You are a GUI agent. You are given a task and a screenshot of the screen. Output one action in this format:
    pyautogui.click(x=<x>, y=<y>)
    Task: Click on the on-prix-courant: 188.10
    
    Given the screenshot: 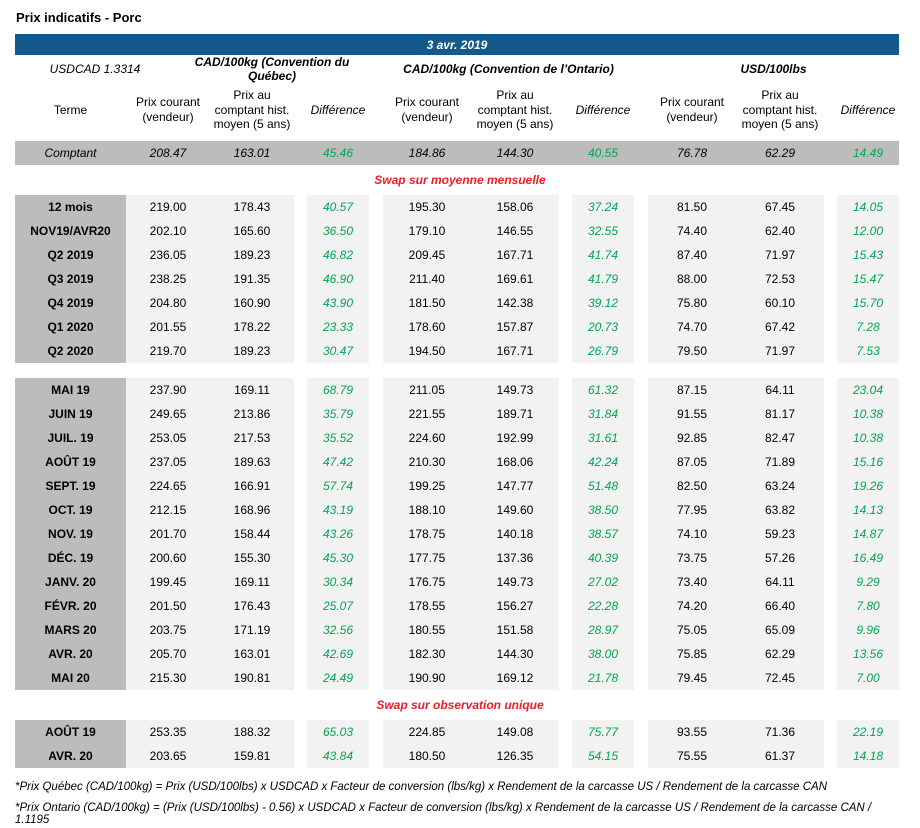 What is the action you would take?
    pyautogui.click(x=427, y=510)
    